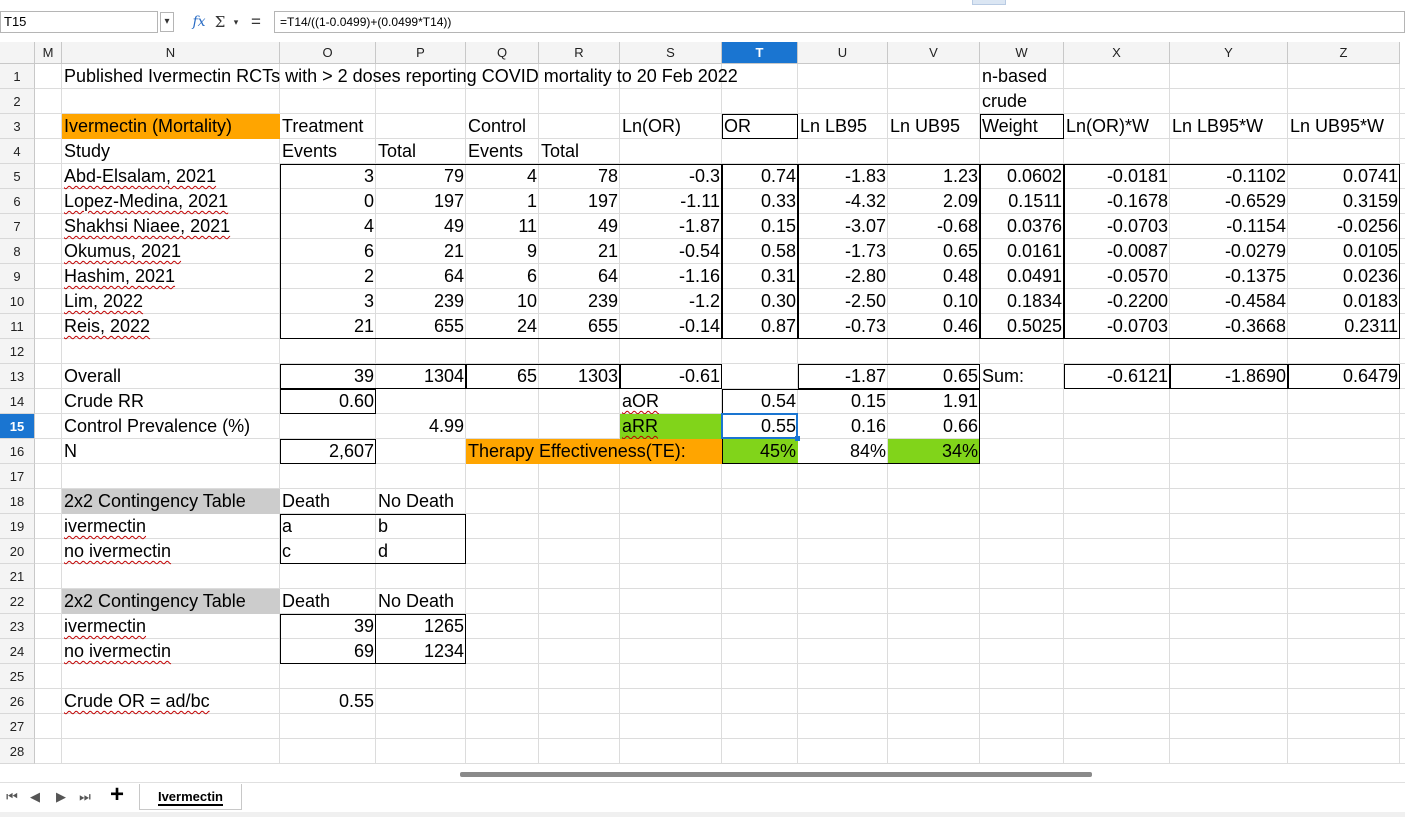 Image resolution: width=1405 pixels, height=817 pixels. Describe the element at coordinates (328, 501) in the screenshot. I see `cell-o18: Death` at that location.